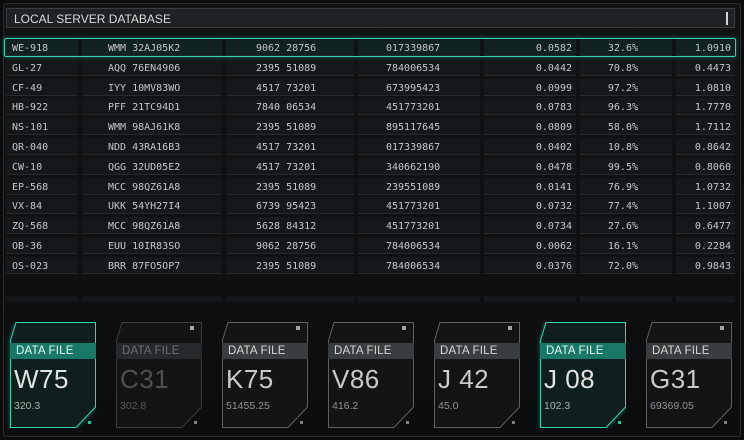 The height and width of the screenshot is (440, 744). What do you see at coordinates (290, 107) in the screenshot?
I see `row-number: 7840 06534` at bounding box center [290, 107].